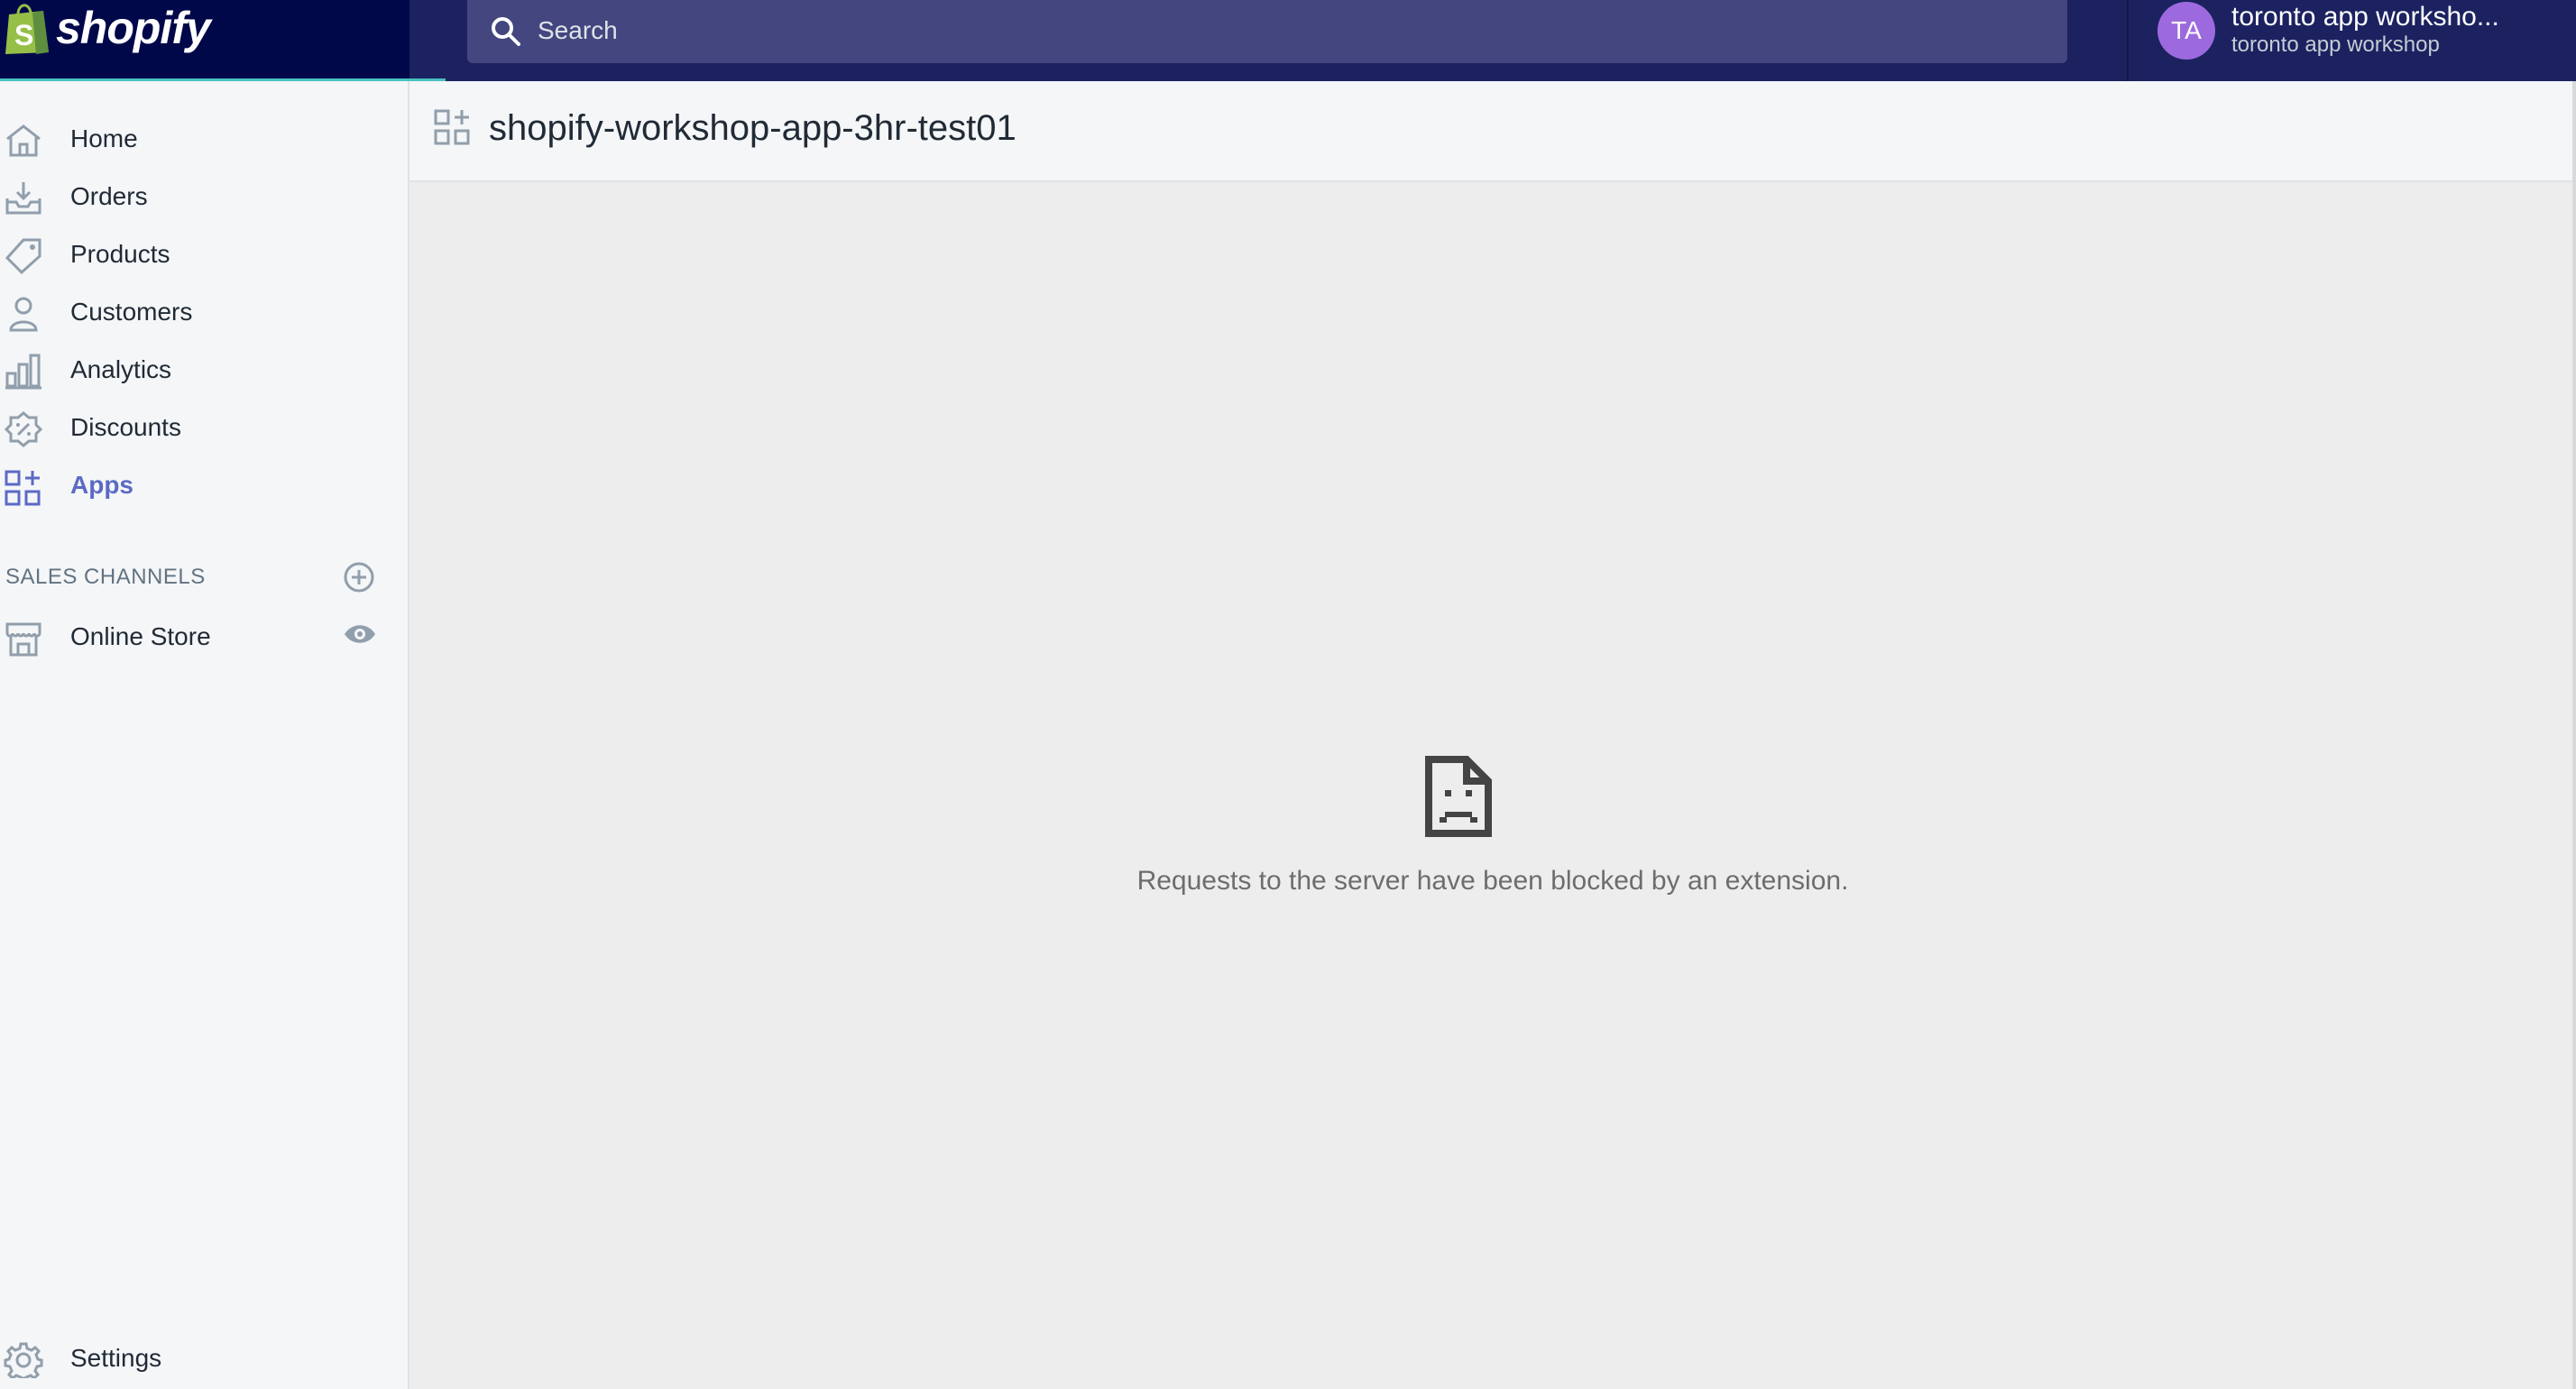  What do you see at coordinates (204, 139) in the screenshot?
I see `sidebar-item-home: Home` at bounding box center [204, 139].